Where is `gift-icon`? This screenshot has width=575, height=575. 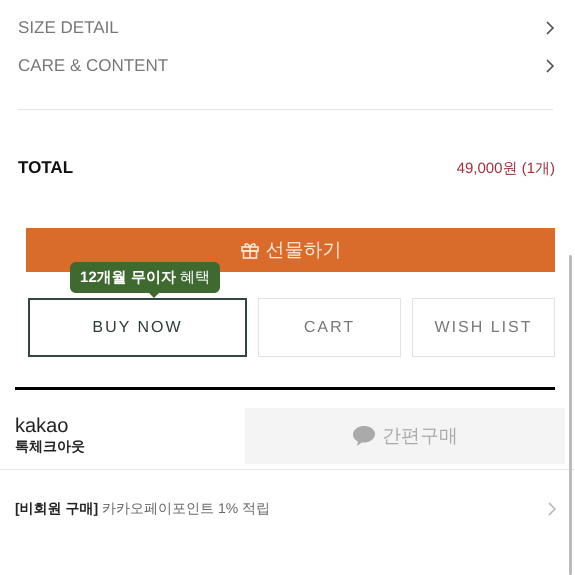
gift-icon is located at coordinates (250, 250).